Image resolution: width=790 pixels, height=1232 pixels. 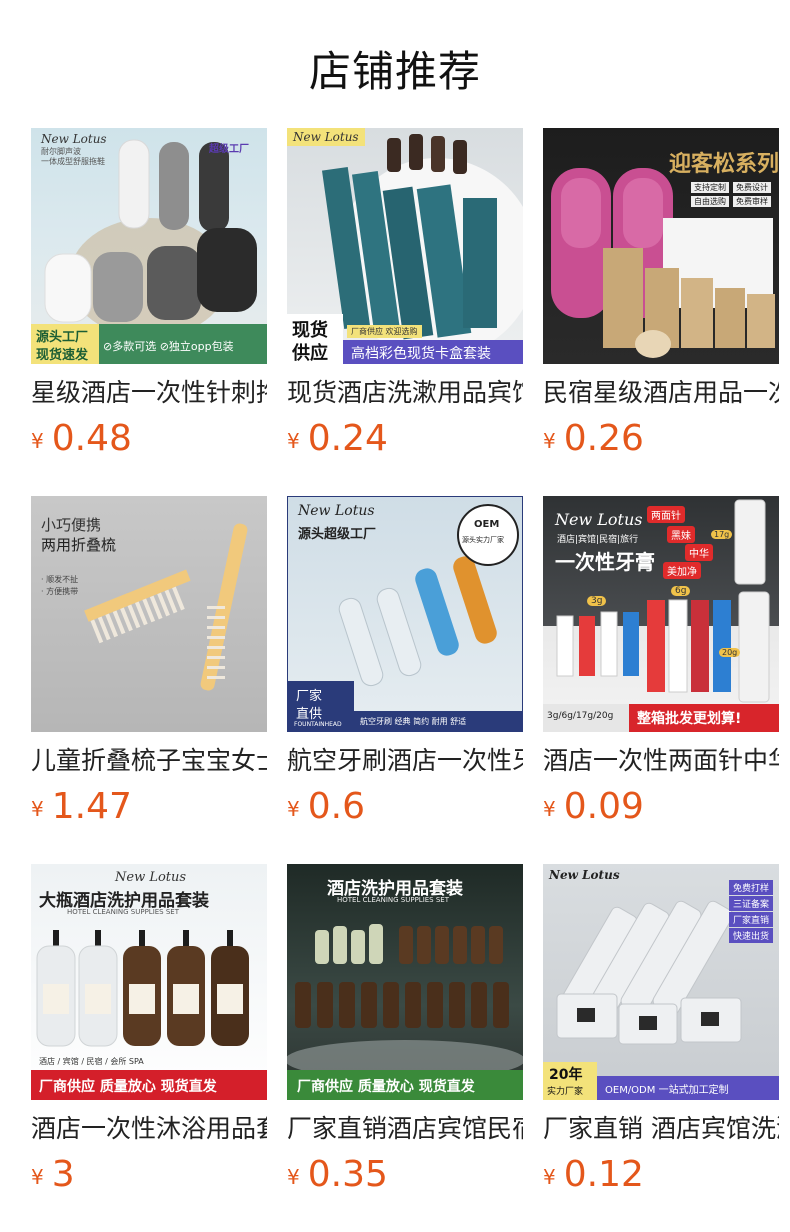 What do you see at coordinates (699, 552) in the screenshot?
I see `brand-tag: 中华` at bounding box center [699, 552].